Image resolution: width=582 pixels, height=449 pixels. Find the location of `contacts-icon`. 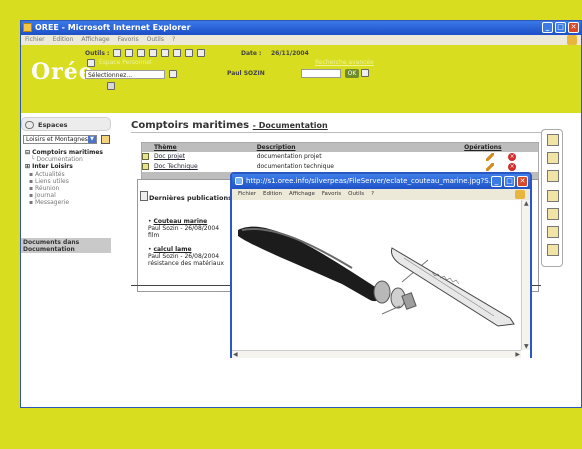

contacts-icon is located at coordinates (153, 53).